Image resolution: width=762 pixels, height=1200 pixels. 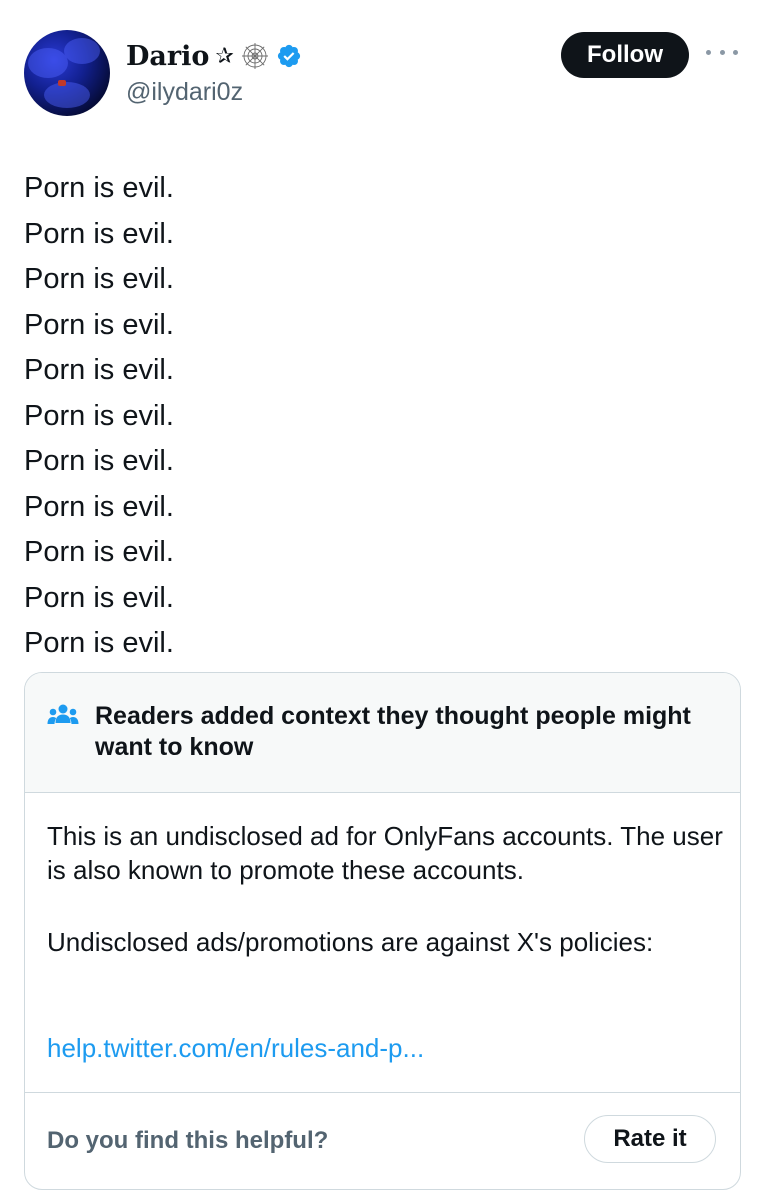 What do you see at coordinates (254, 56) in the screenshot?
I see `spider-web-icon` at bounding box center [254, 56].